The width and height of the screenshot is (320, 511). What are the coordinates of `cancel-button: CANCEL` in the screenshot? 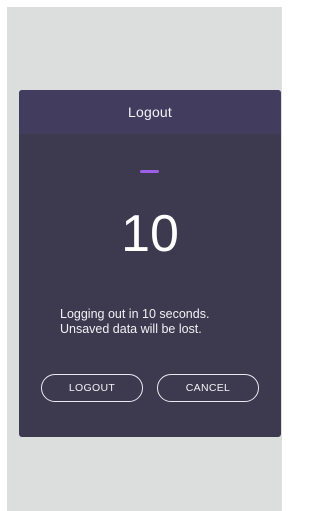 It's located at (208, 388).